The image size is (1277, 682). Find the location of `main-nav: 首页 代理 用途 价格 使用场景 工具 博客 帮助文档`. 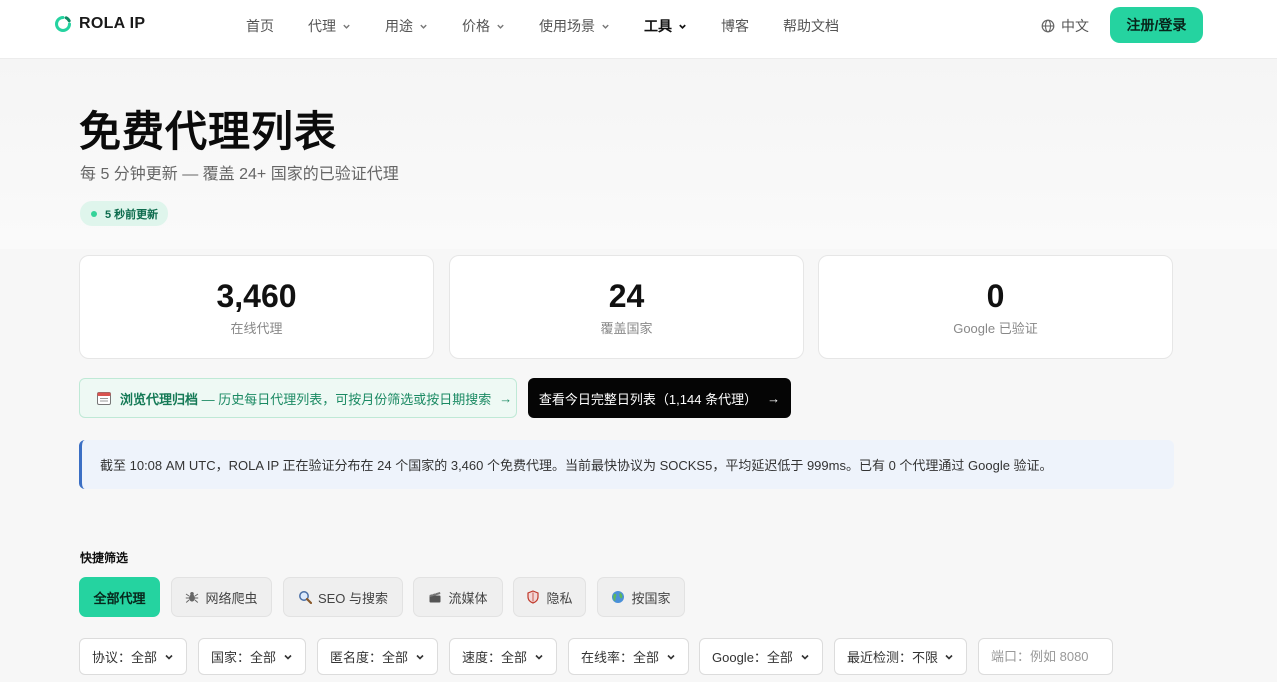

main-nav: 首页 代理 用途 价格 使用场景 工具 博客 帮助文档 is located at coordinates (542, 26).